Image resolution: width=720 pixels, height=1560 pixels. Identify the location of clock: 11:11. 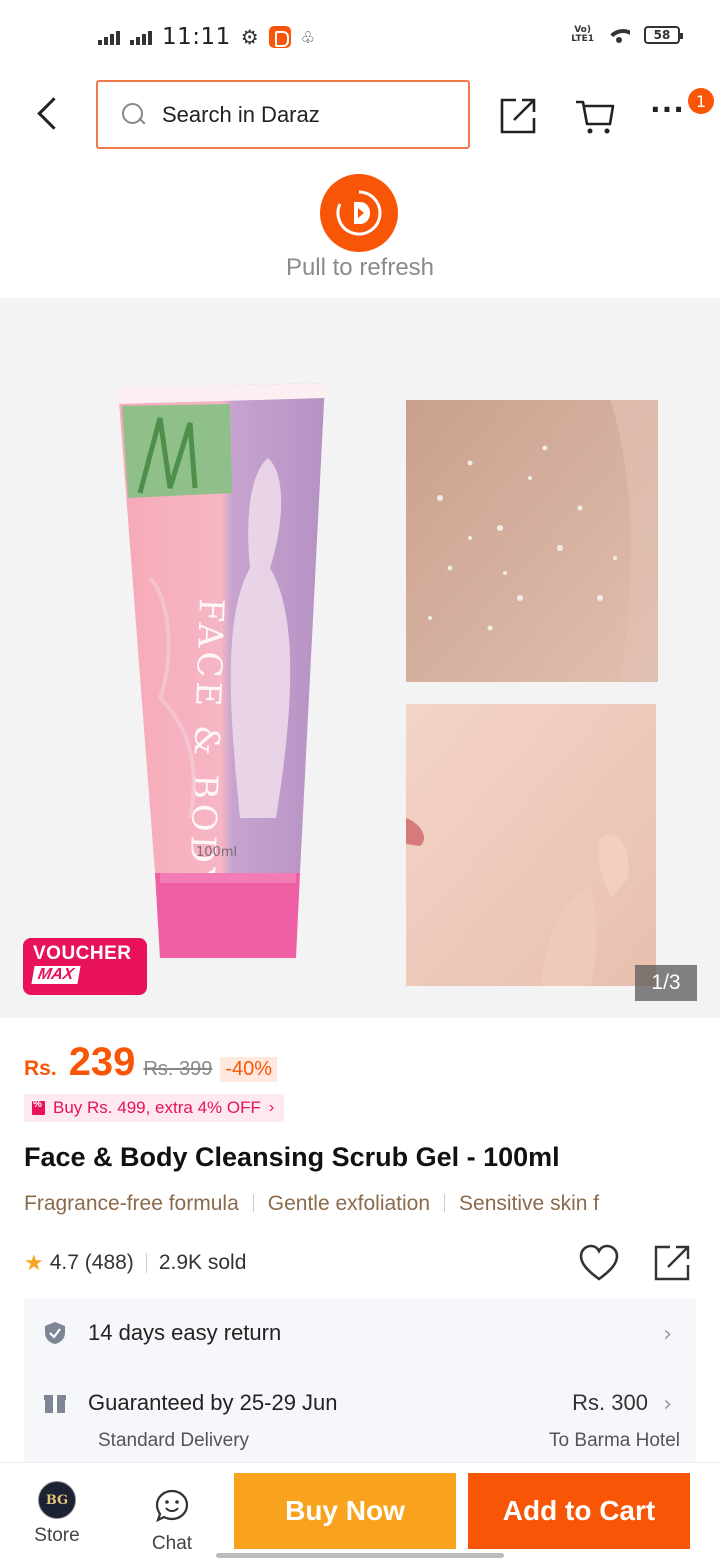
(196, 37).